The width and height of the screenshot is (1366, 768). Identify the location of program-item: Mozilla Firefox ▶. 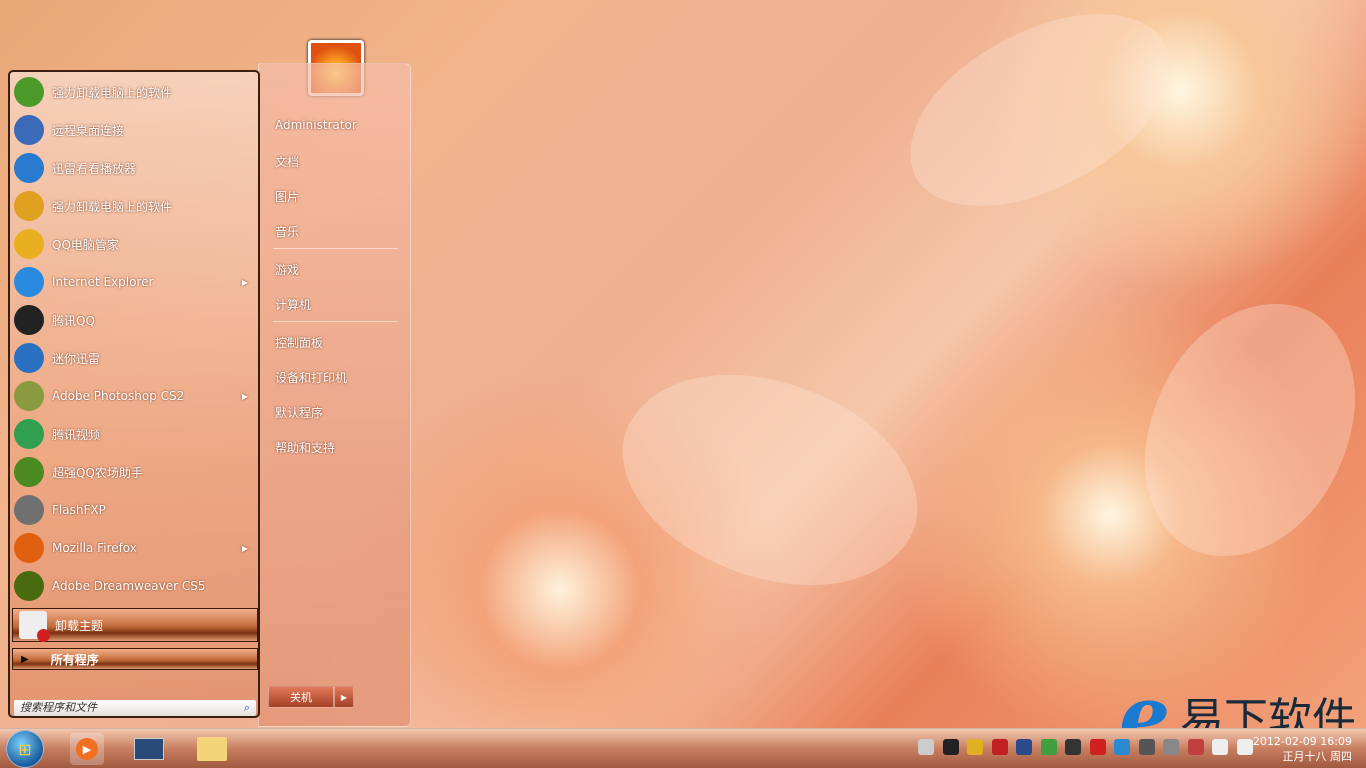
(136, 548).